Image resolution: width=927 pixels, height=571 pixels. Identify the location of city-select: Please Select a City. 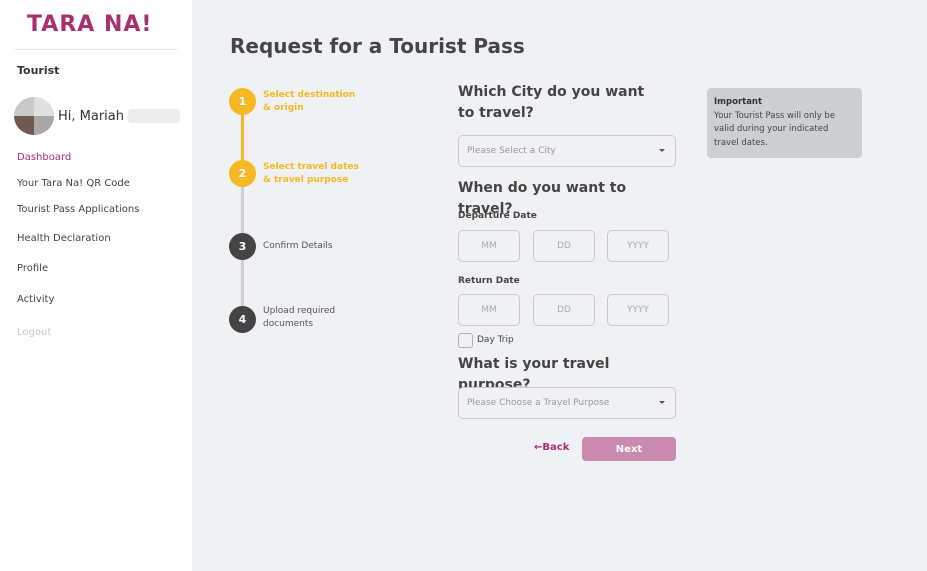
(567, 151).